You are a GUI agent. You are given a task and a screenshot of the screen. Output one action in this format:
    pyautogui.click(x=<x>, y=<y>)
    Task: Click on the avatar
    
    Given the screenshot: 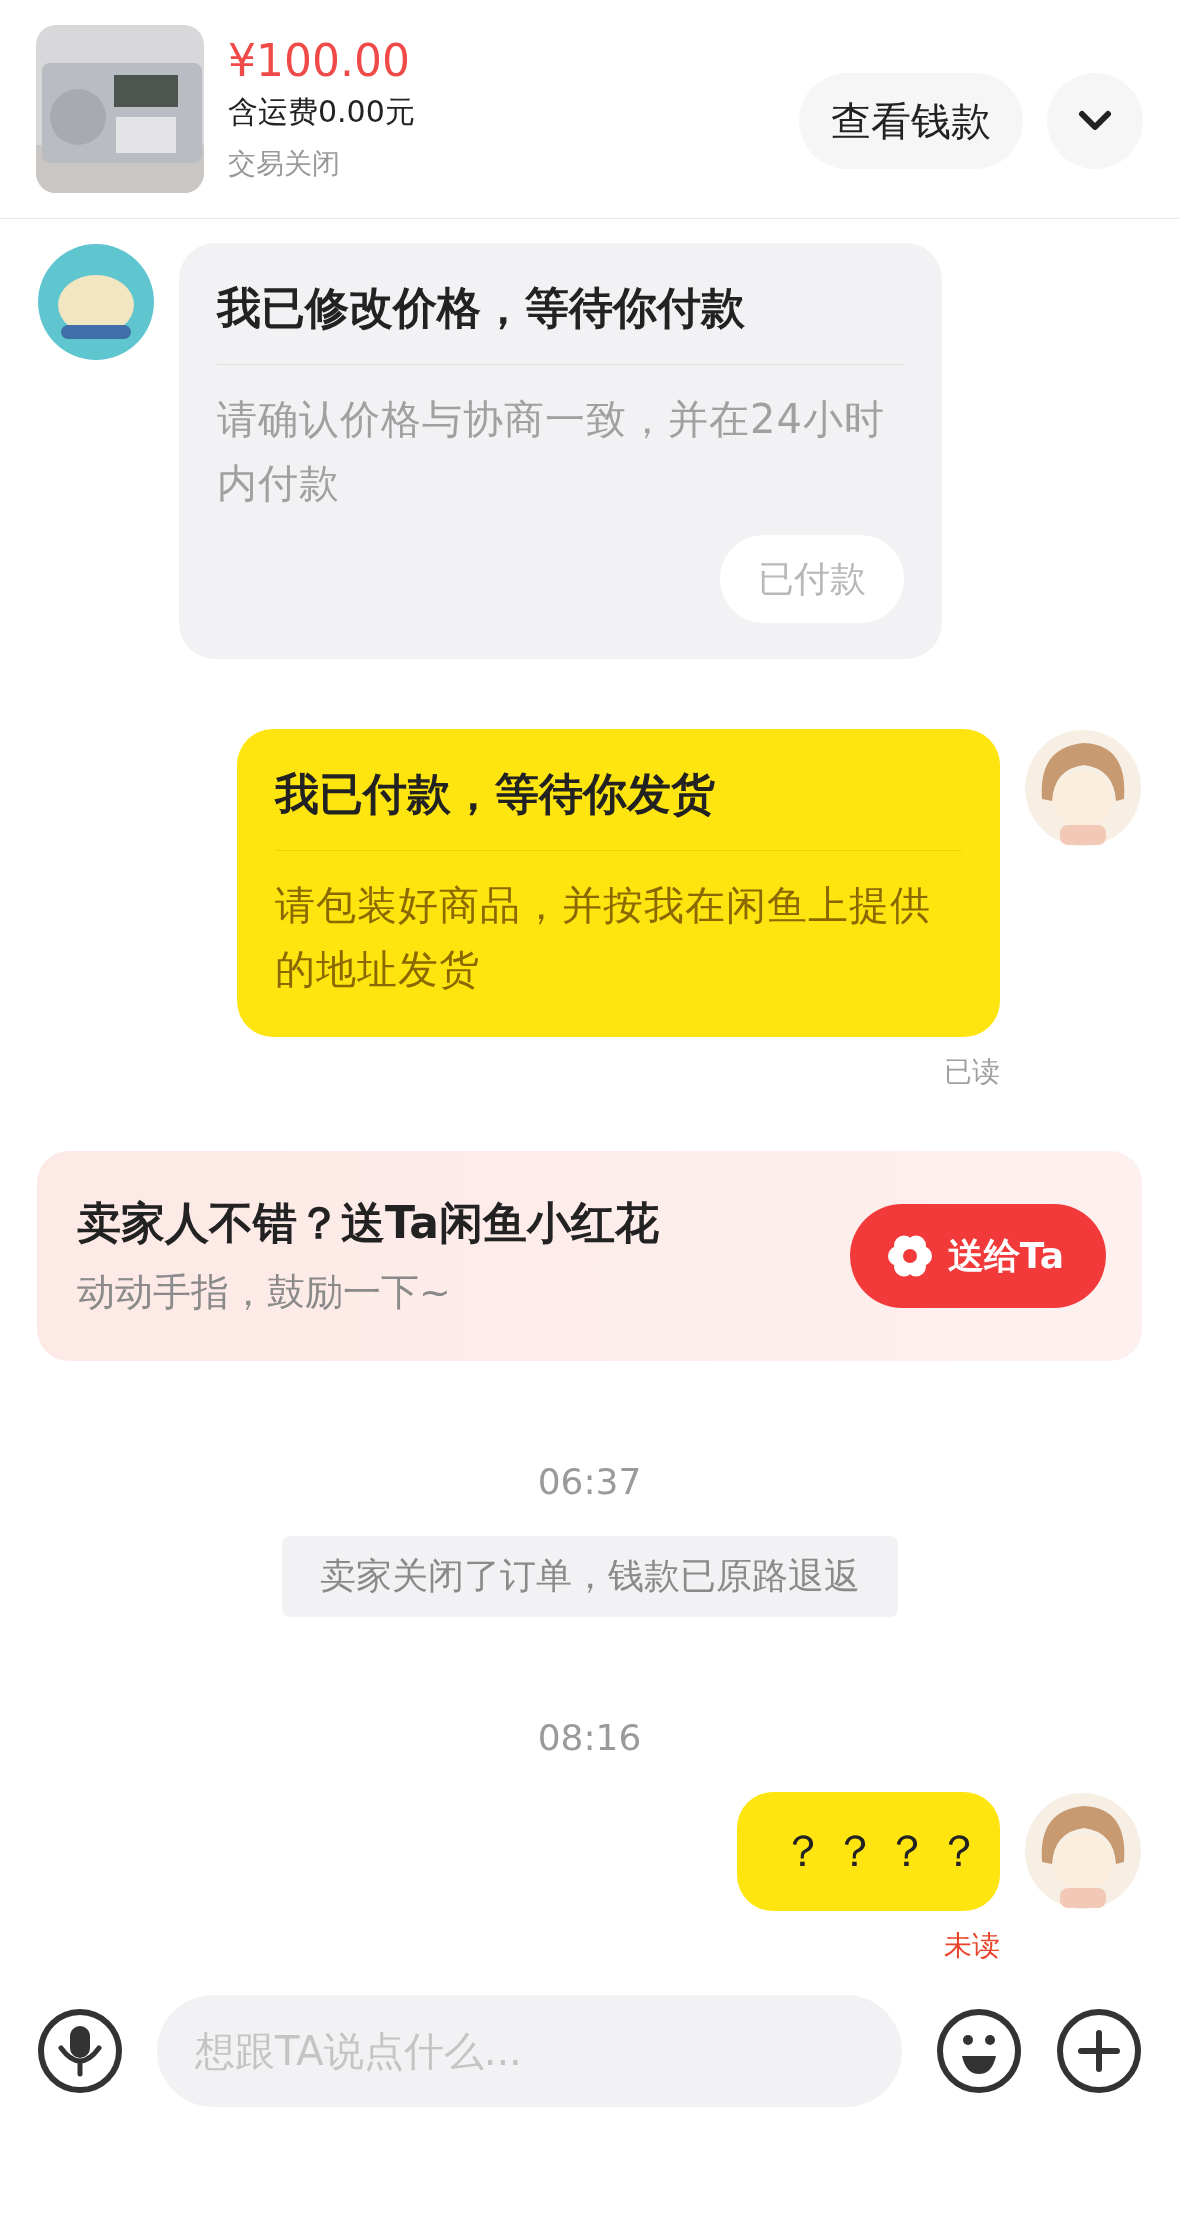 What is the action you would take?
    pyautogui.click(x=96, y=302)
    